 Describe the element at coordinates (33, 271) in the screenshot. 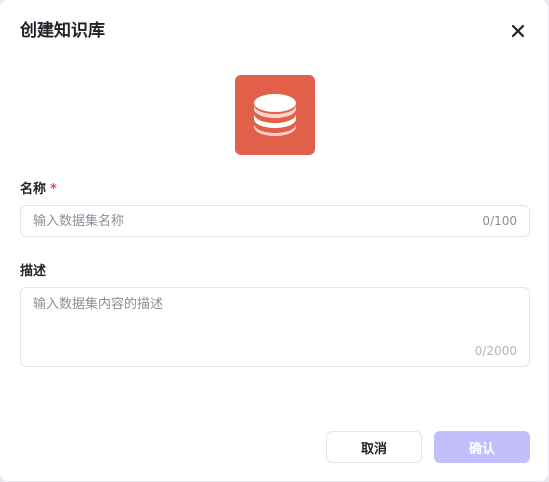

I see `description-label: 描述` at that location.